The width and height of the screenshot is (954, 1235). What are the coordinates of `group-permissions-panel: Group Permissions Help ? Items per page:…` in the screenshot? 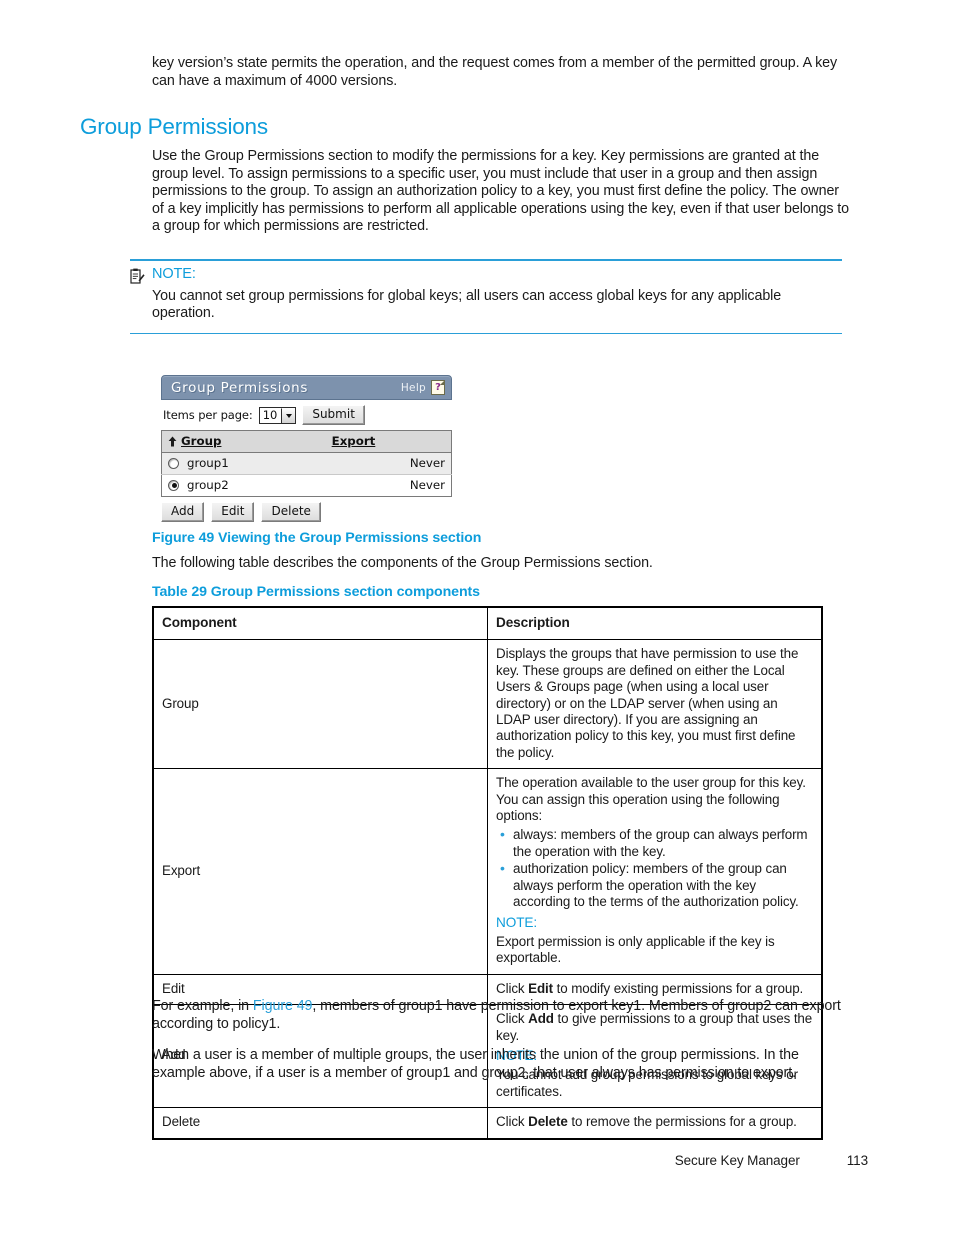 It's located at (306, 448).